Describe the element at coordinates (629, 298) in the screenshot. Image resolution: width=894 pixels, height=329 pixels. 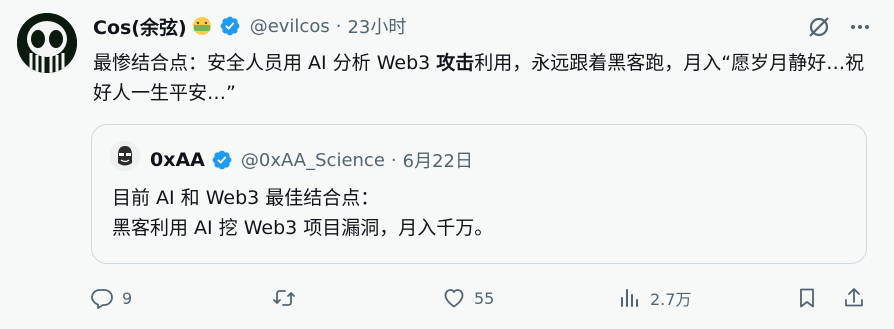
I see `views-icon` at that location.